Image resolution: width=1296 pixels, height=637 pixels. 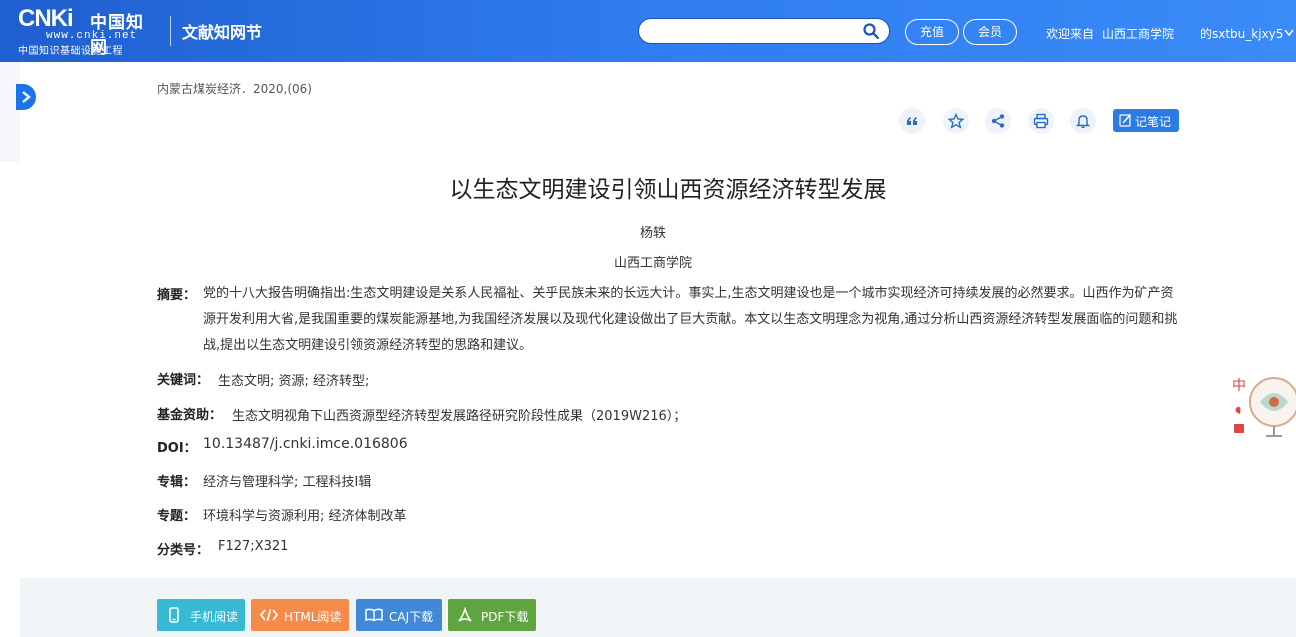 I want to click on print-icon, so click(x=1041, y=121).